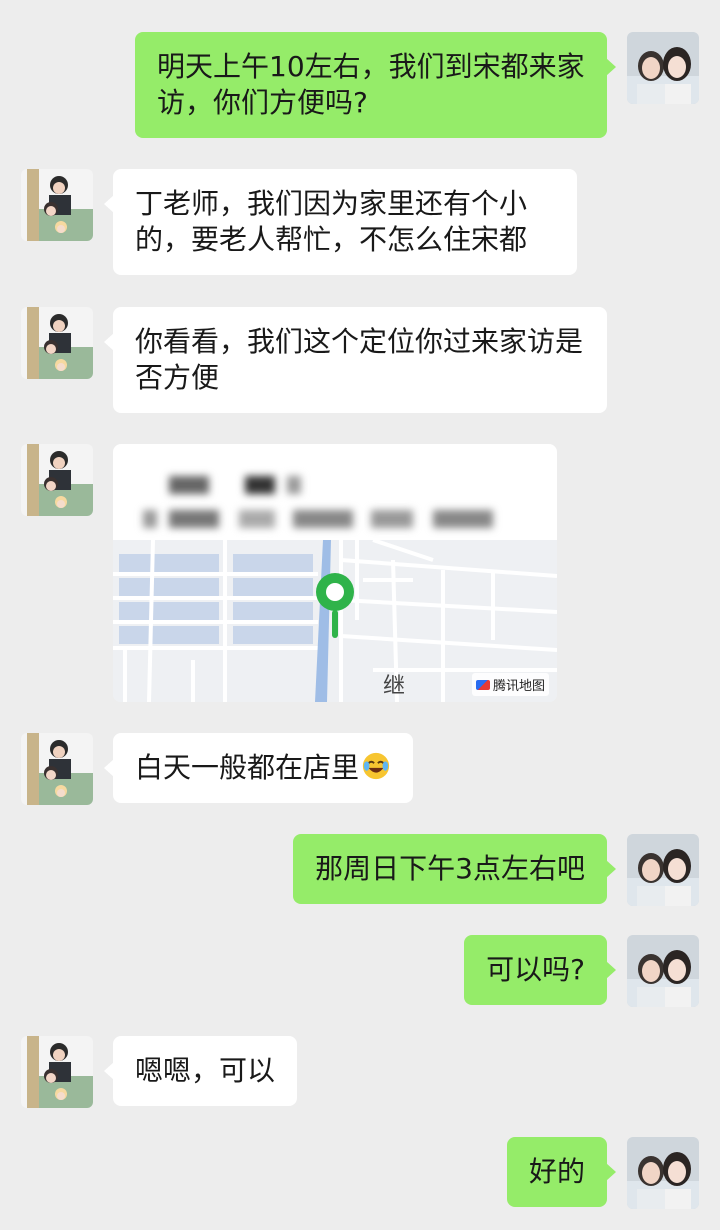 This screenshot has height=1230, width=720. I want to click on message-bubble-incoming: 你看看，我们这个定位你过来家访是否方便, so click(355, 360).